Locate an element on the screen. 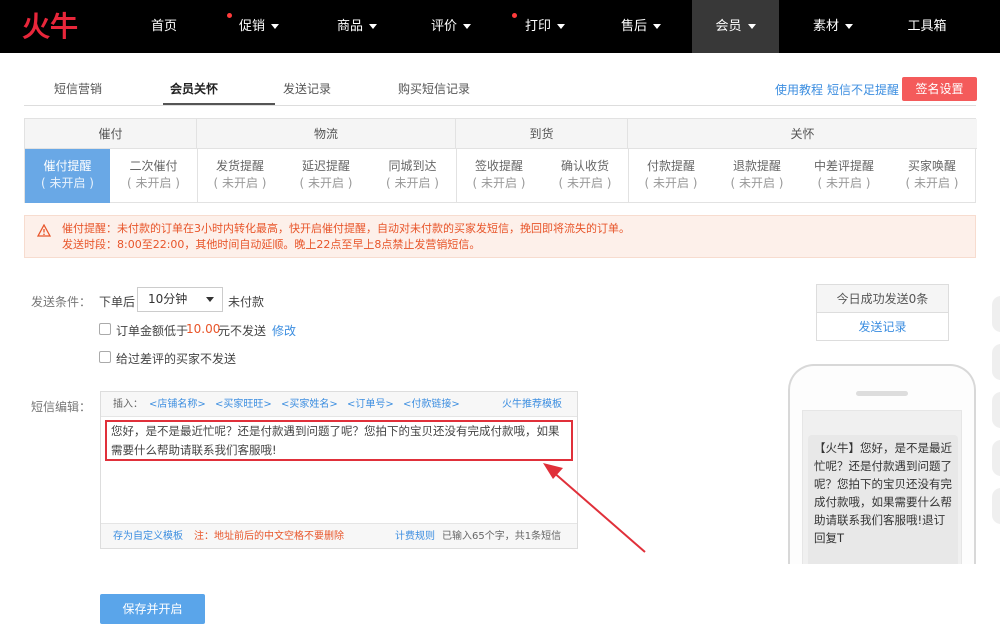 Image resolution: width=1000 pixels, height=633 pixels. sms-shortage-link: 短信不足提醒 is located at coordinates (863, 89).